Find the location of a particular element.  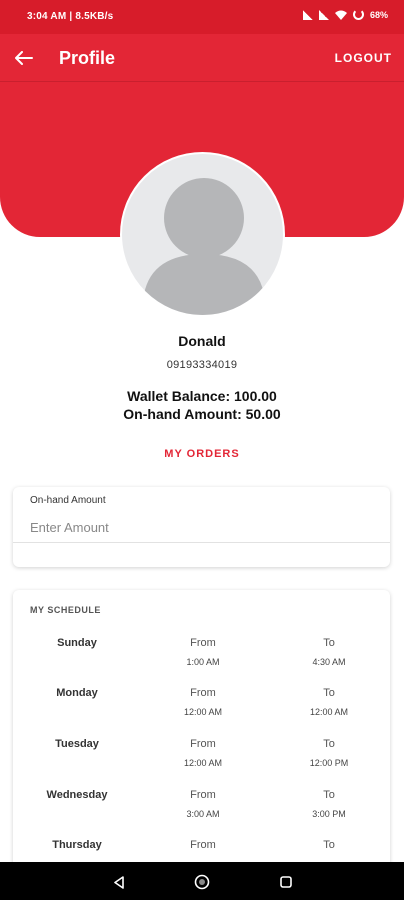

navigation-bar is located at coordinates (202, 881).